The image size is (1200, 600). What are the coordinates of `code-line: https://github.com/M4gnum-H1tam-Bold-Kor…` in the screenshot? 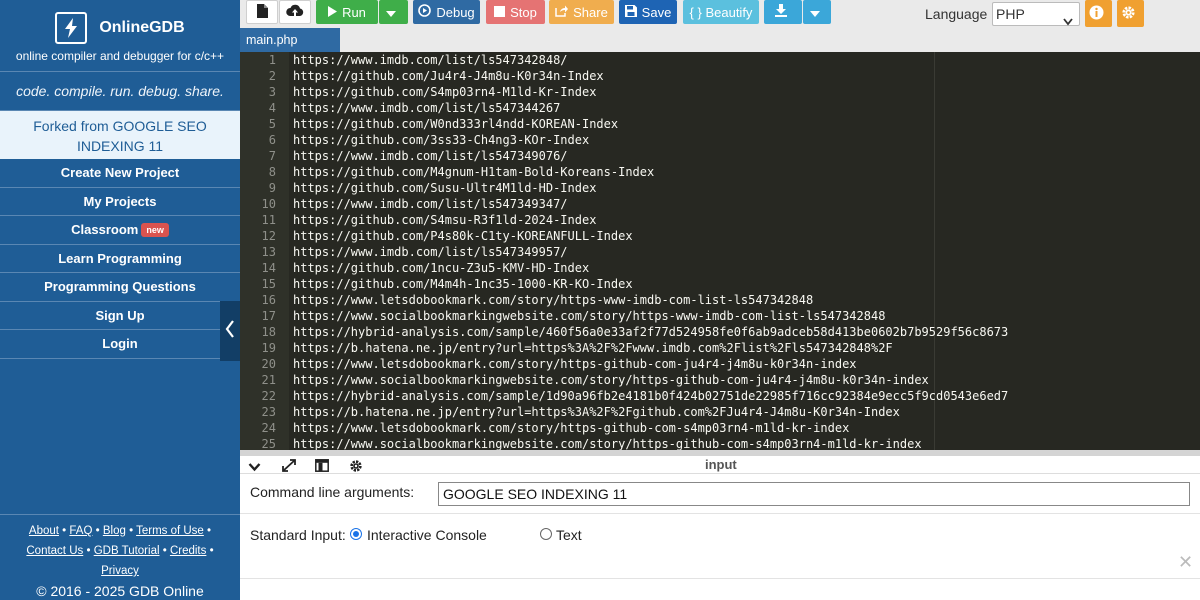 It's located at (473, 172).